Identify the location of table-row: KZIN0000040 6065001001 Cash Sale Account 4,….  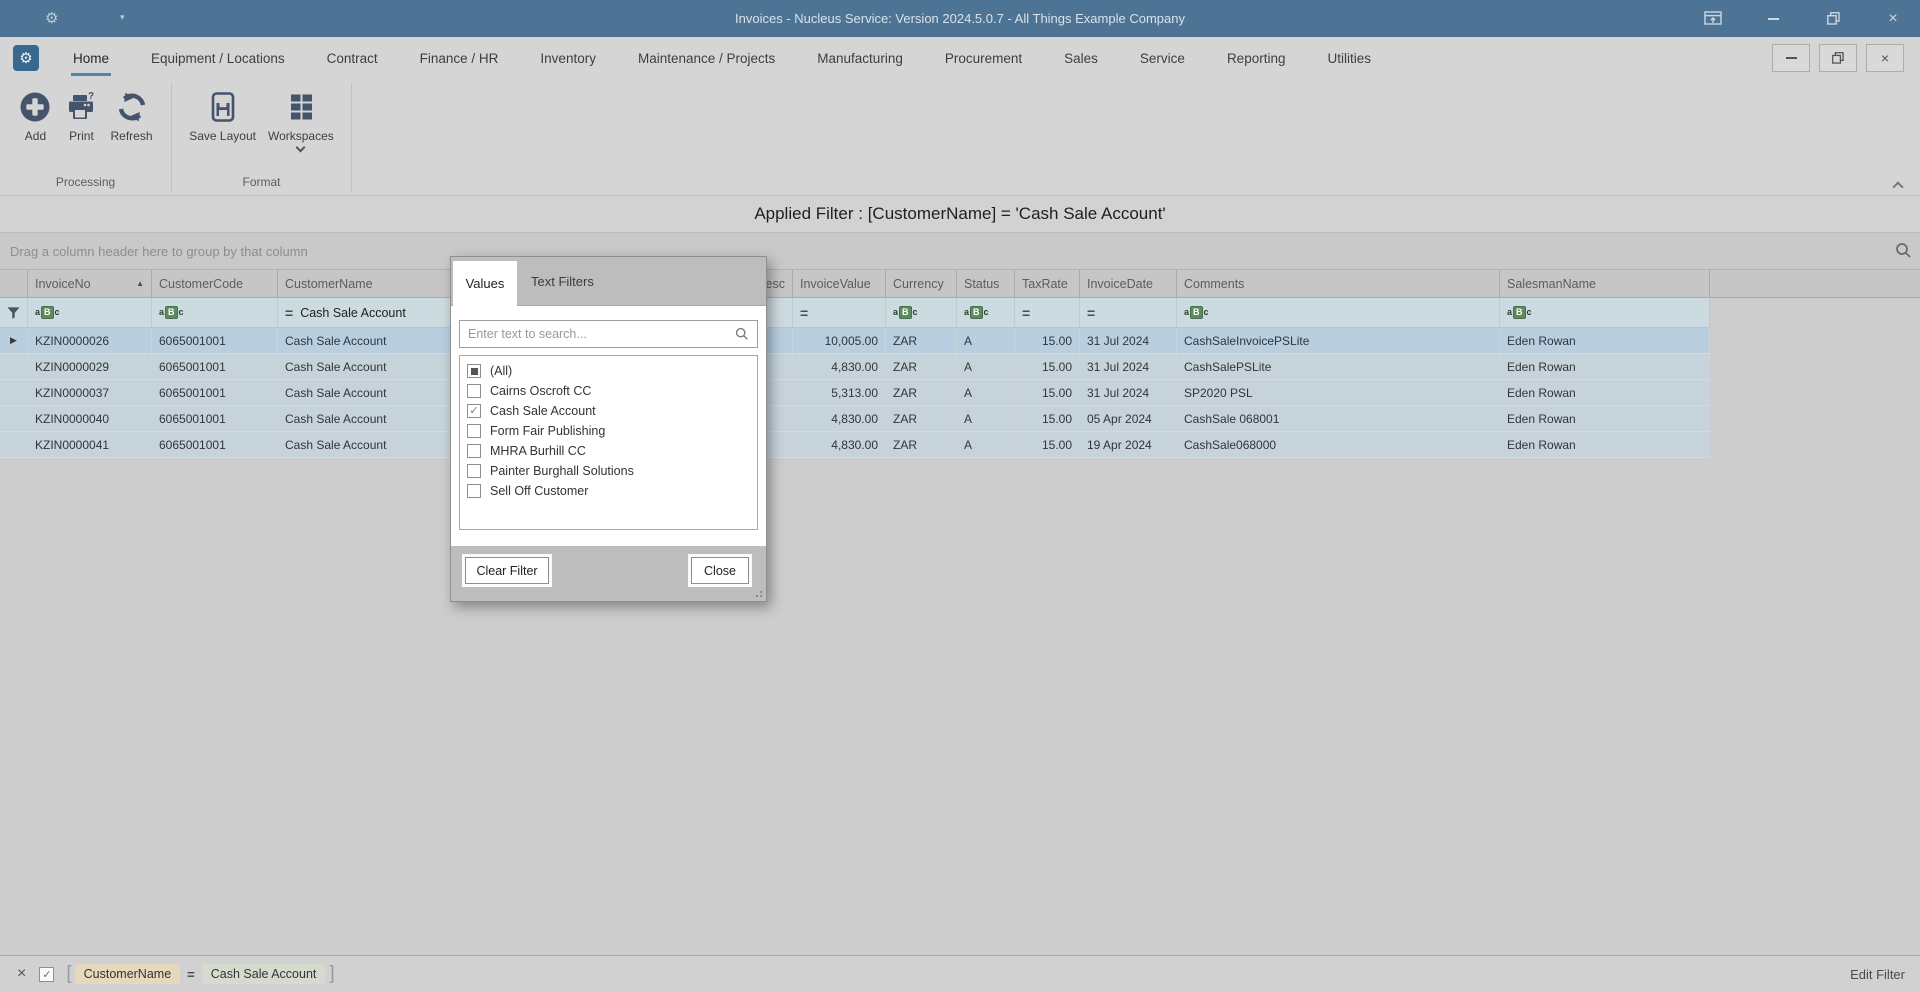
(855, 419).